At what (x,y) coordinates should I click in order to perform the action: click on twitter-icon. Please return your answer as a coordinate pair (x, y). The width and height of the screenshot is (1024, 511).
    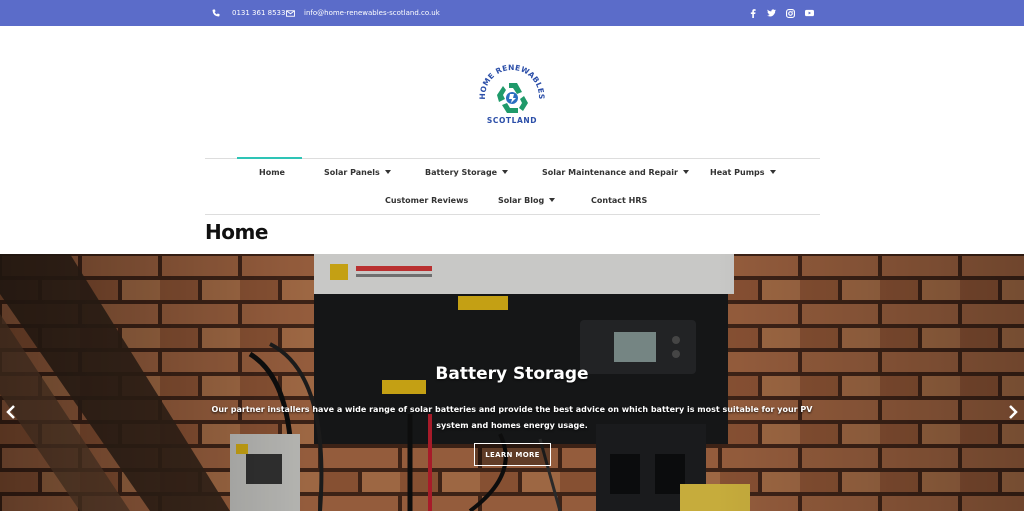
    Looking at the image, I should click on (771, 13).